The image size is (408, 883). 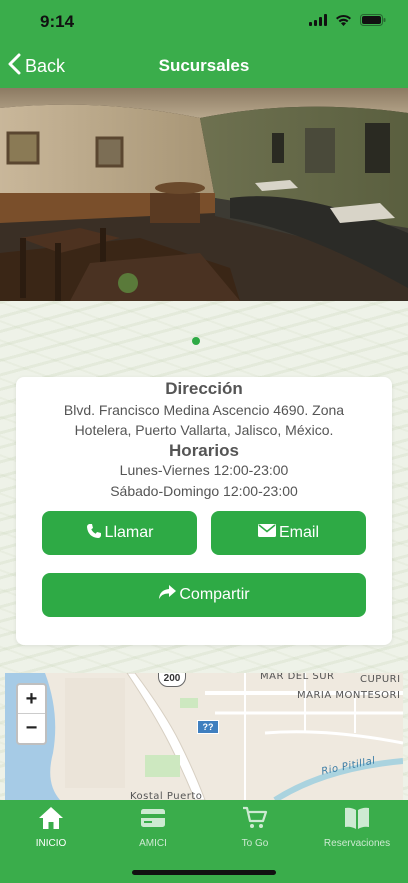 What do you see at coordinates (166, 795) in the screenshot?
I see `map-label-place: Kostal Puerto` at bounding box center [166, 795].